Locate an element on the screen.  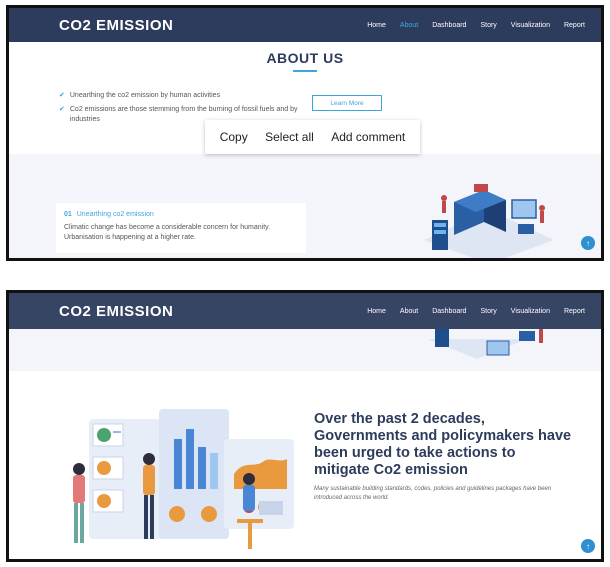
learn-more-button: Learn More is located at coordinates (347, 103).